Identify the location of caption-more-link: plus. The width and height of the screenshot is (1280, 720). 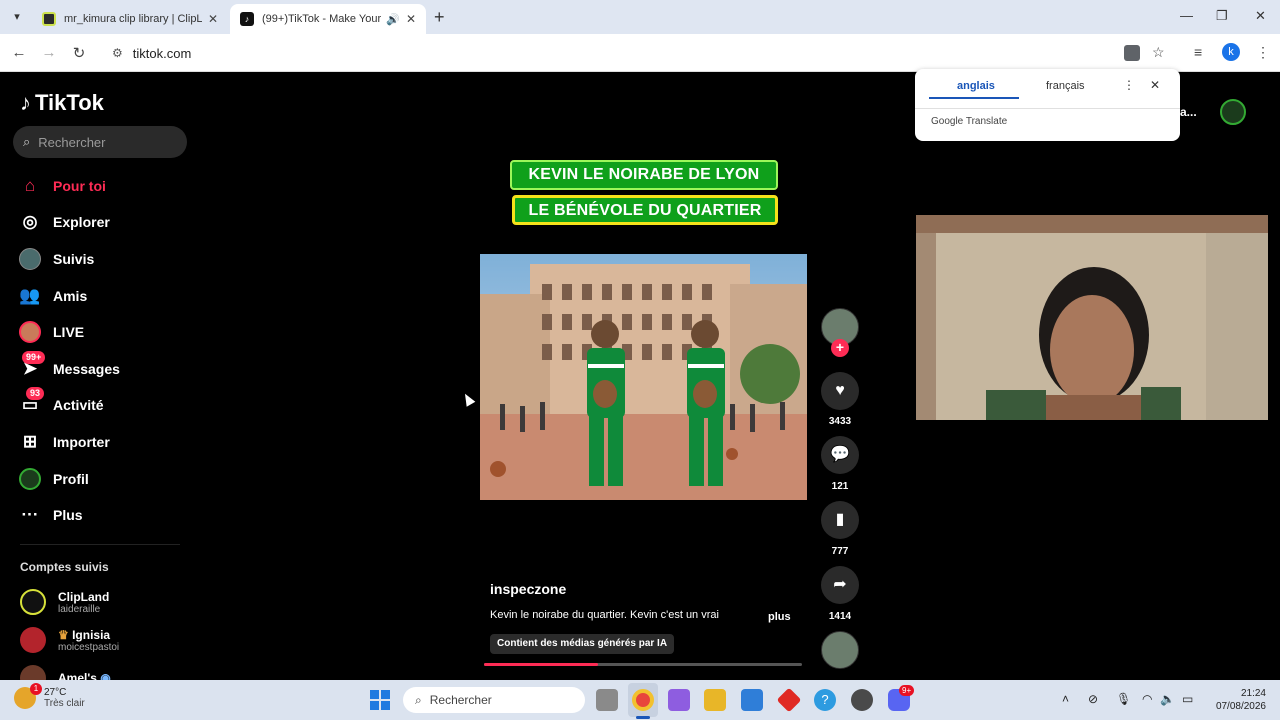
(779, 617).